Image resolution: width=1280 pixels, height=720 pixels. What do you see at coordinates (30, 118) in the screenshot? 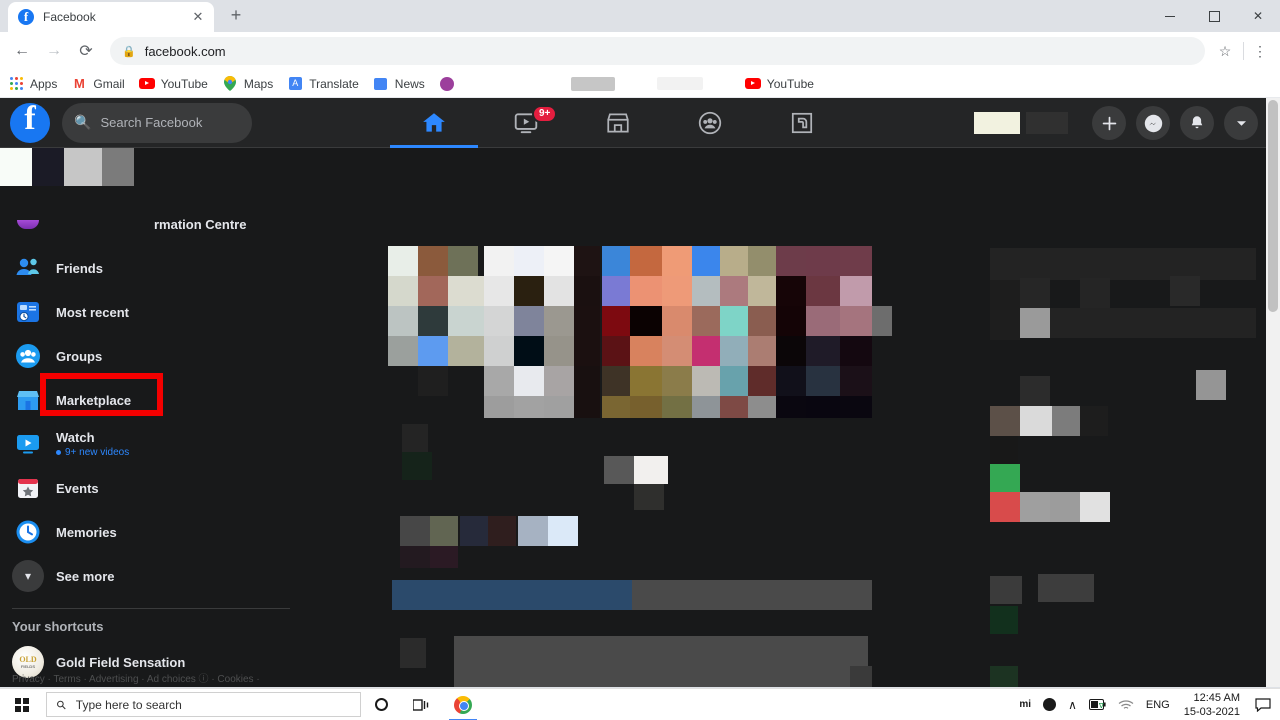
I see `facebook-logo-letter: f` at bounding box center [30, 118].